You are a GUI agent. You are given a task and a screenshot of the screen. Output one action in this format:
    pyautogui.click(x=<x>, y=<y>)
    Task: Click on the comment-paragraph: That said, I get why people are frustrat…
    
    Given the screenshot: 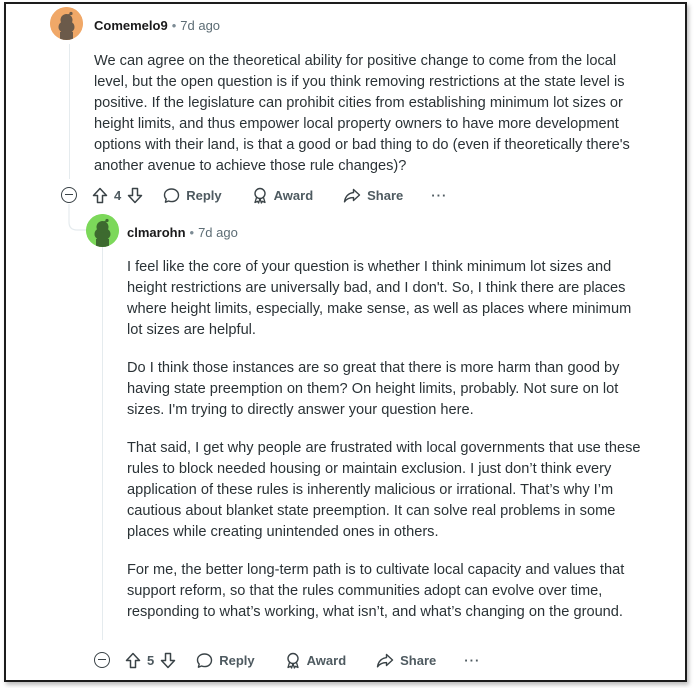 What is the action you would take?
    pyautogui.click(x=384, y=490)
    